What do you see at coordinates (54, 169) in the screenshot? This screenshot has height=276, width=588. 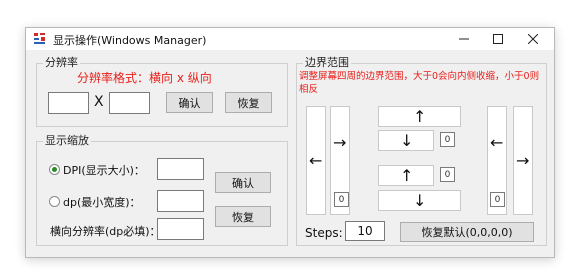 I see `dpi-radio` at bounding box center [54, 169].